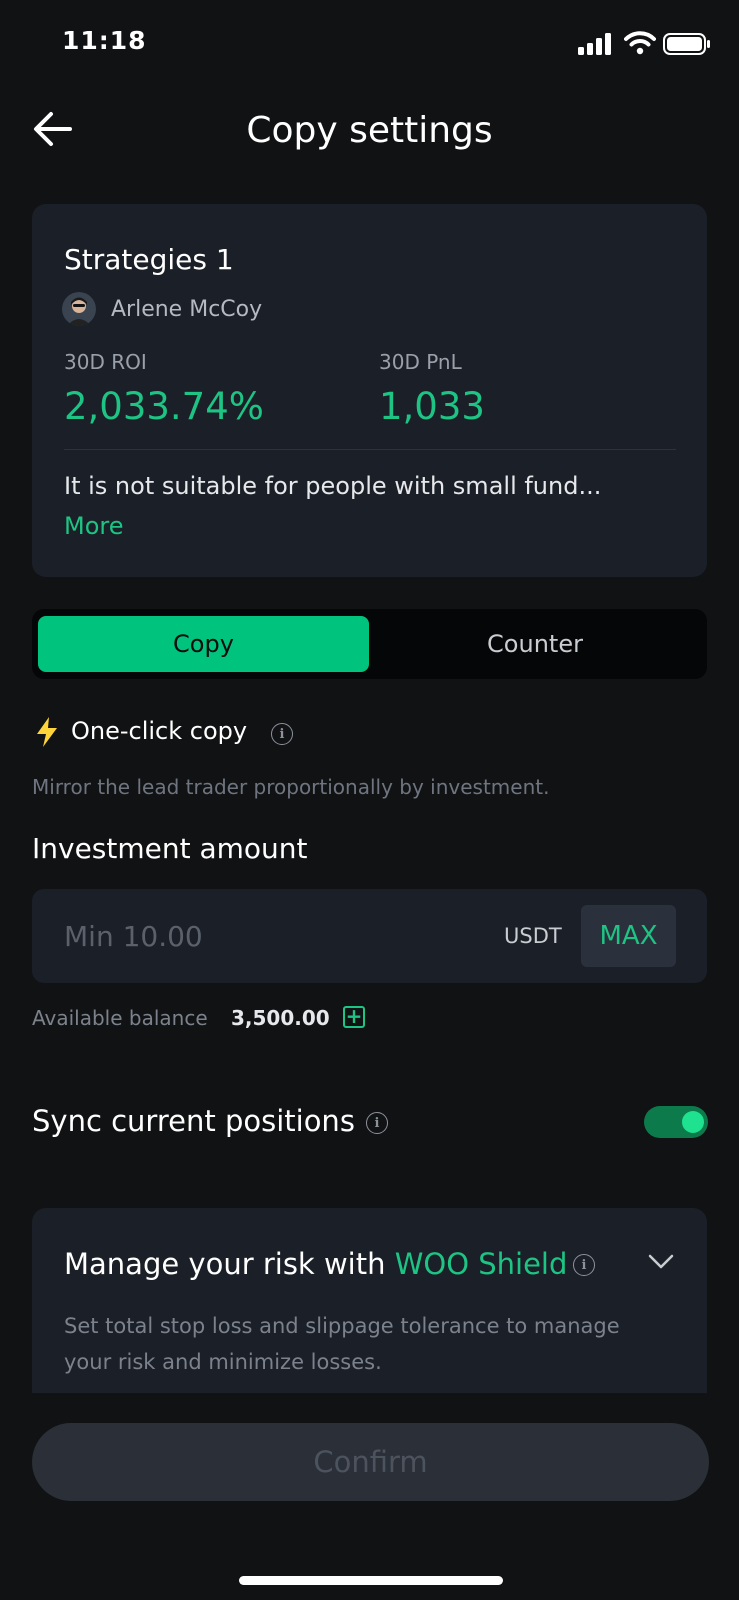  What do you see at coordinates (164, 406) in the screenshot?
I see `roi-value: 2,033.74%` at bounding box center [164, 406].